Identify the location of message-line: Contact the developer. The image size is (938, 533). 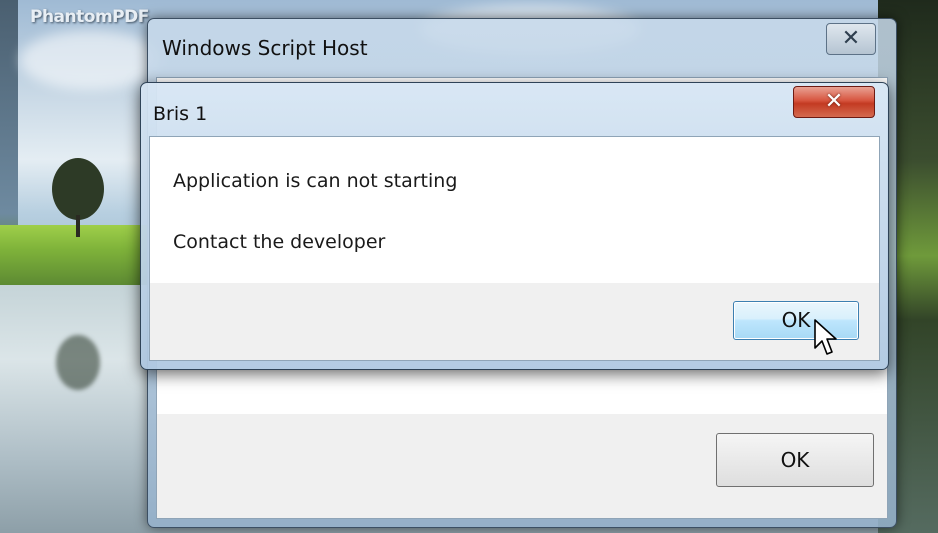
(279, 242).